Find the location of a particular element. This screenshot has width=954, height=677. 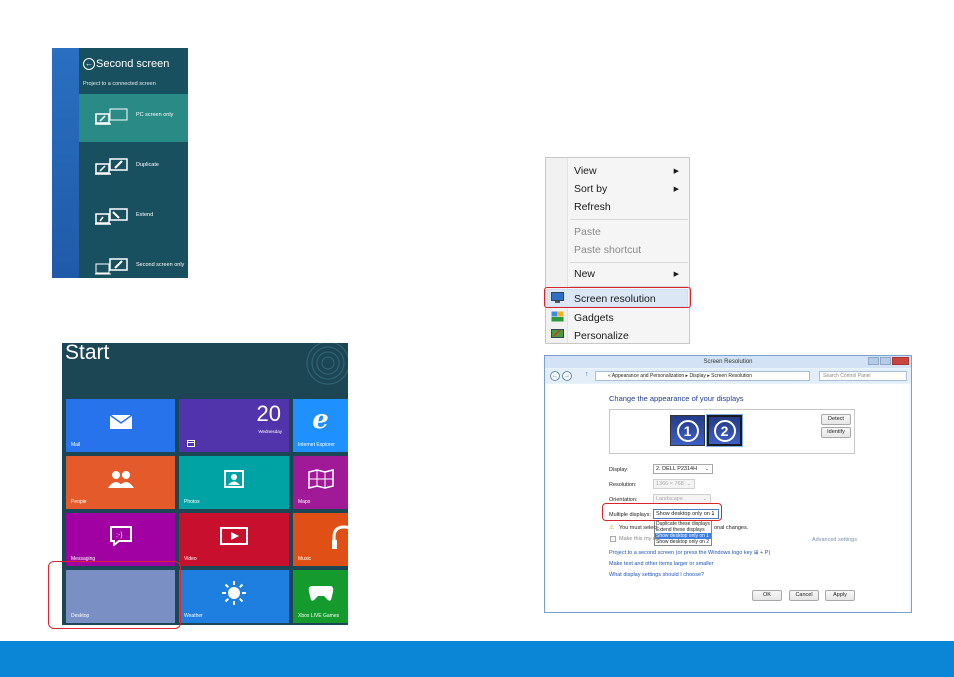

resolution-label: Resolution: is located at coordinates (623, 485).